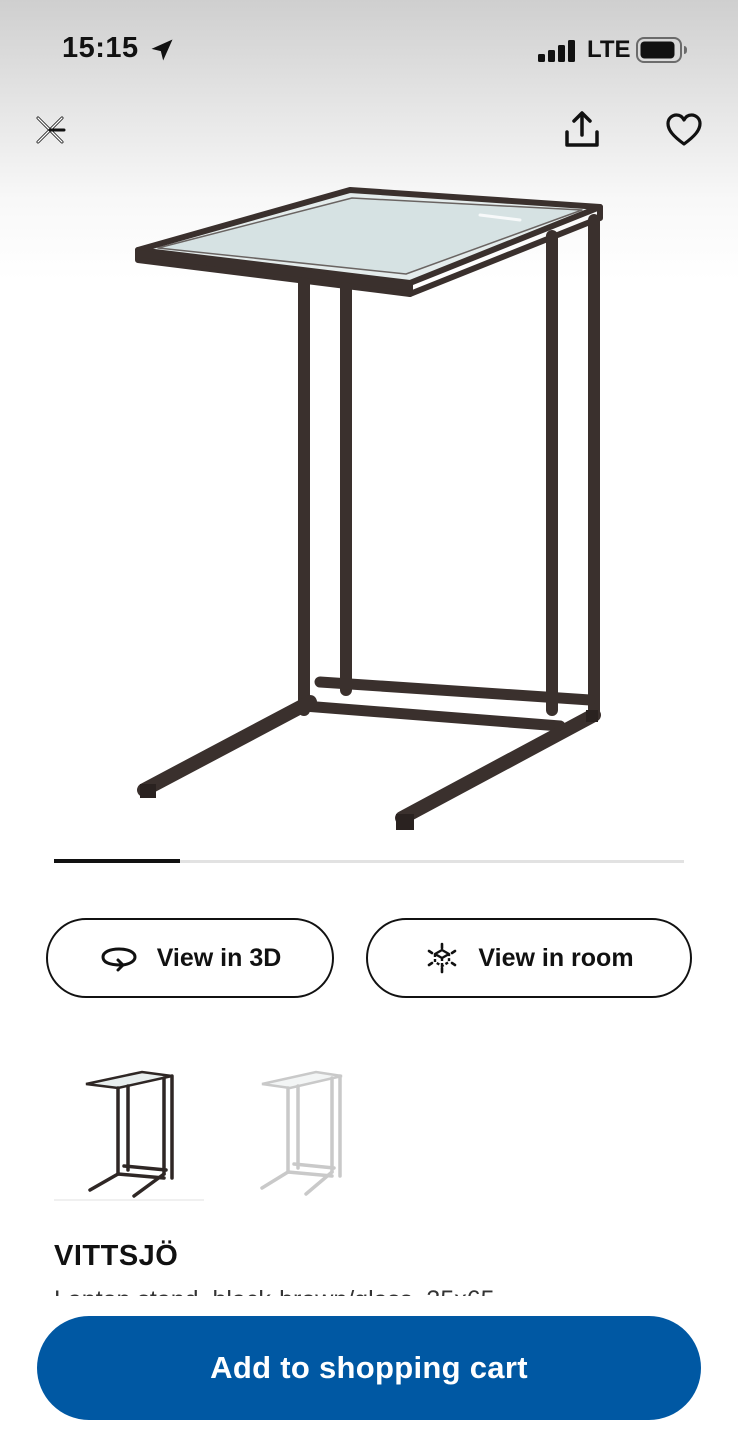 This screenshot has width=738, height=1440. Describe the element at coordinates (556, 51) in the screenshot. I see `signal-icon` at that location.